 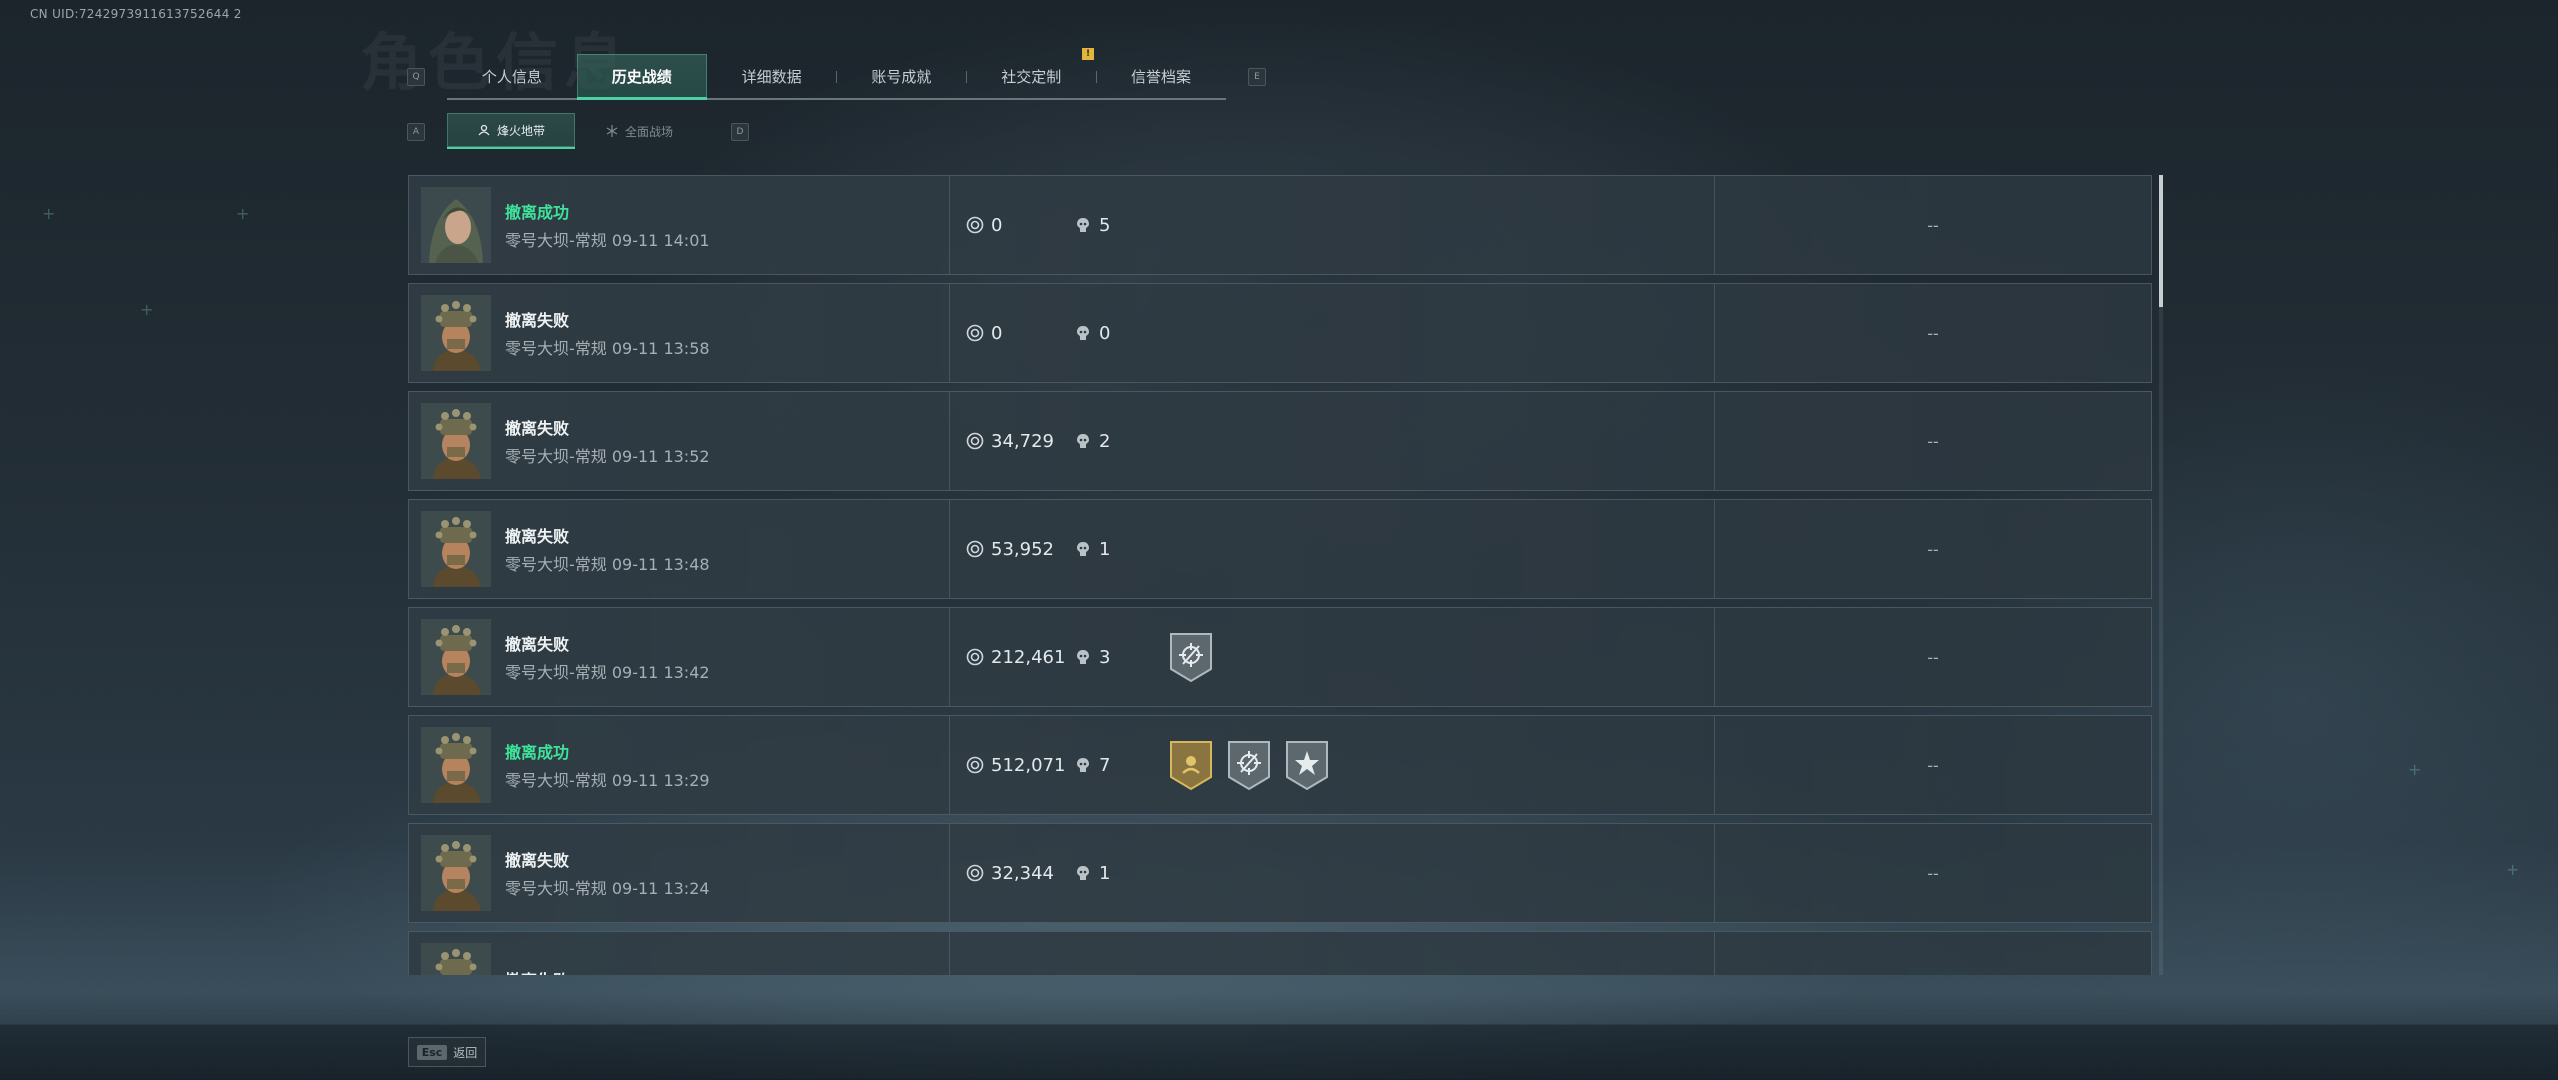 What do you see at coordinates (1332, 873) in the screenshot?
I see `stats-cell: 32,344 1` at bounding box center [1332, 873].